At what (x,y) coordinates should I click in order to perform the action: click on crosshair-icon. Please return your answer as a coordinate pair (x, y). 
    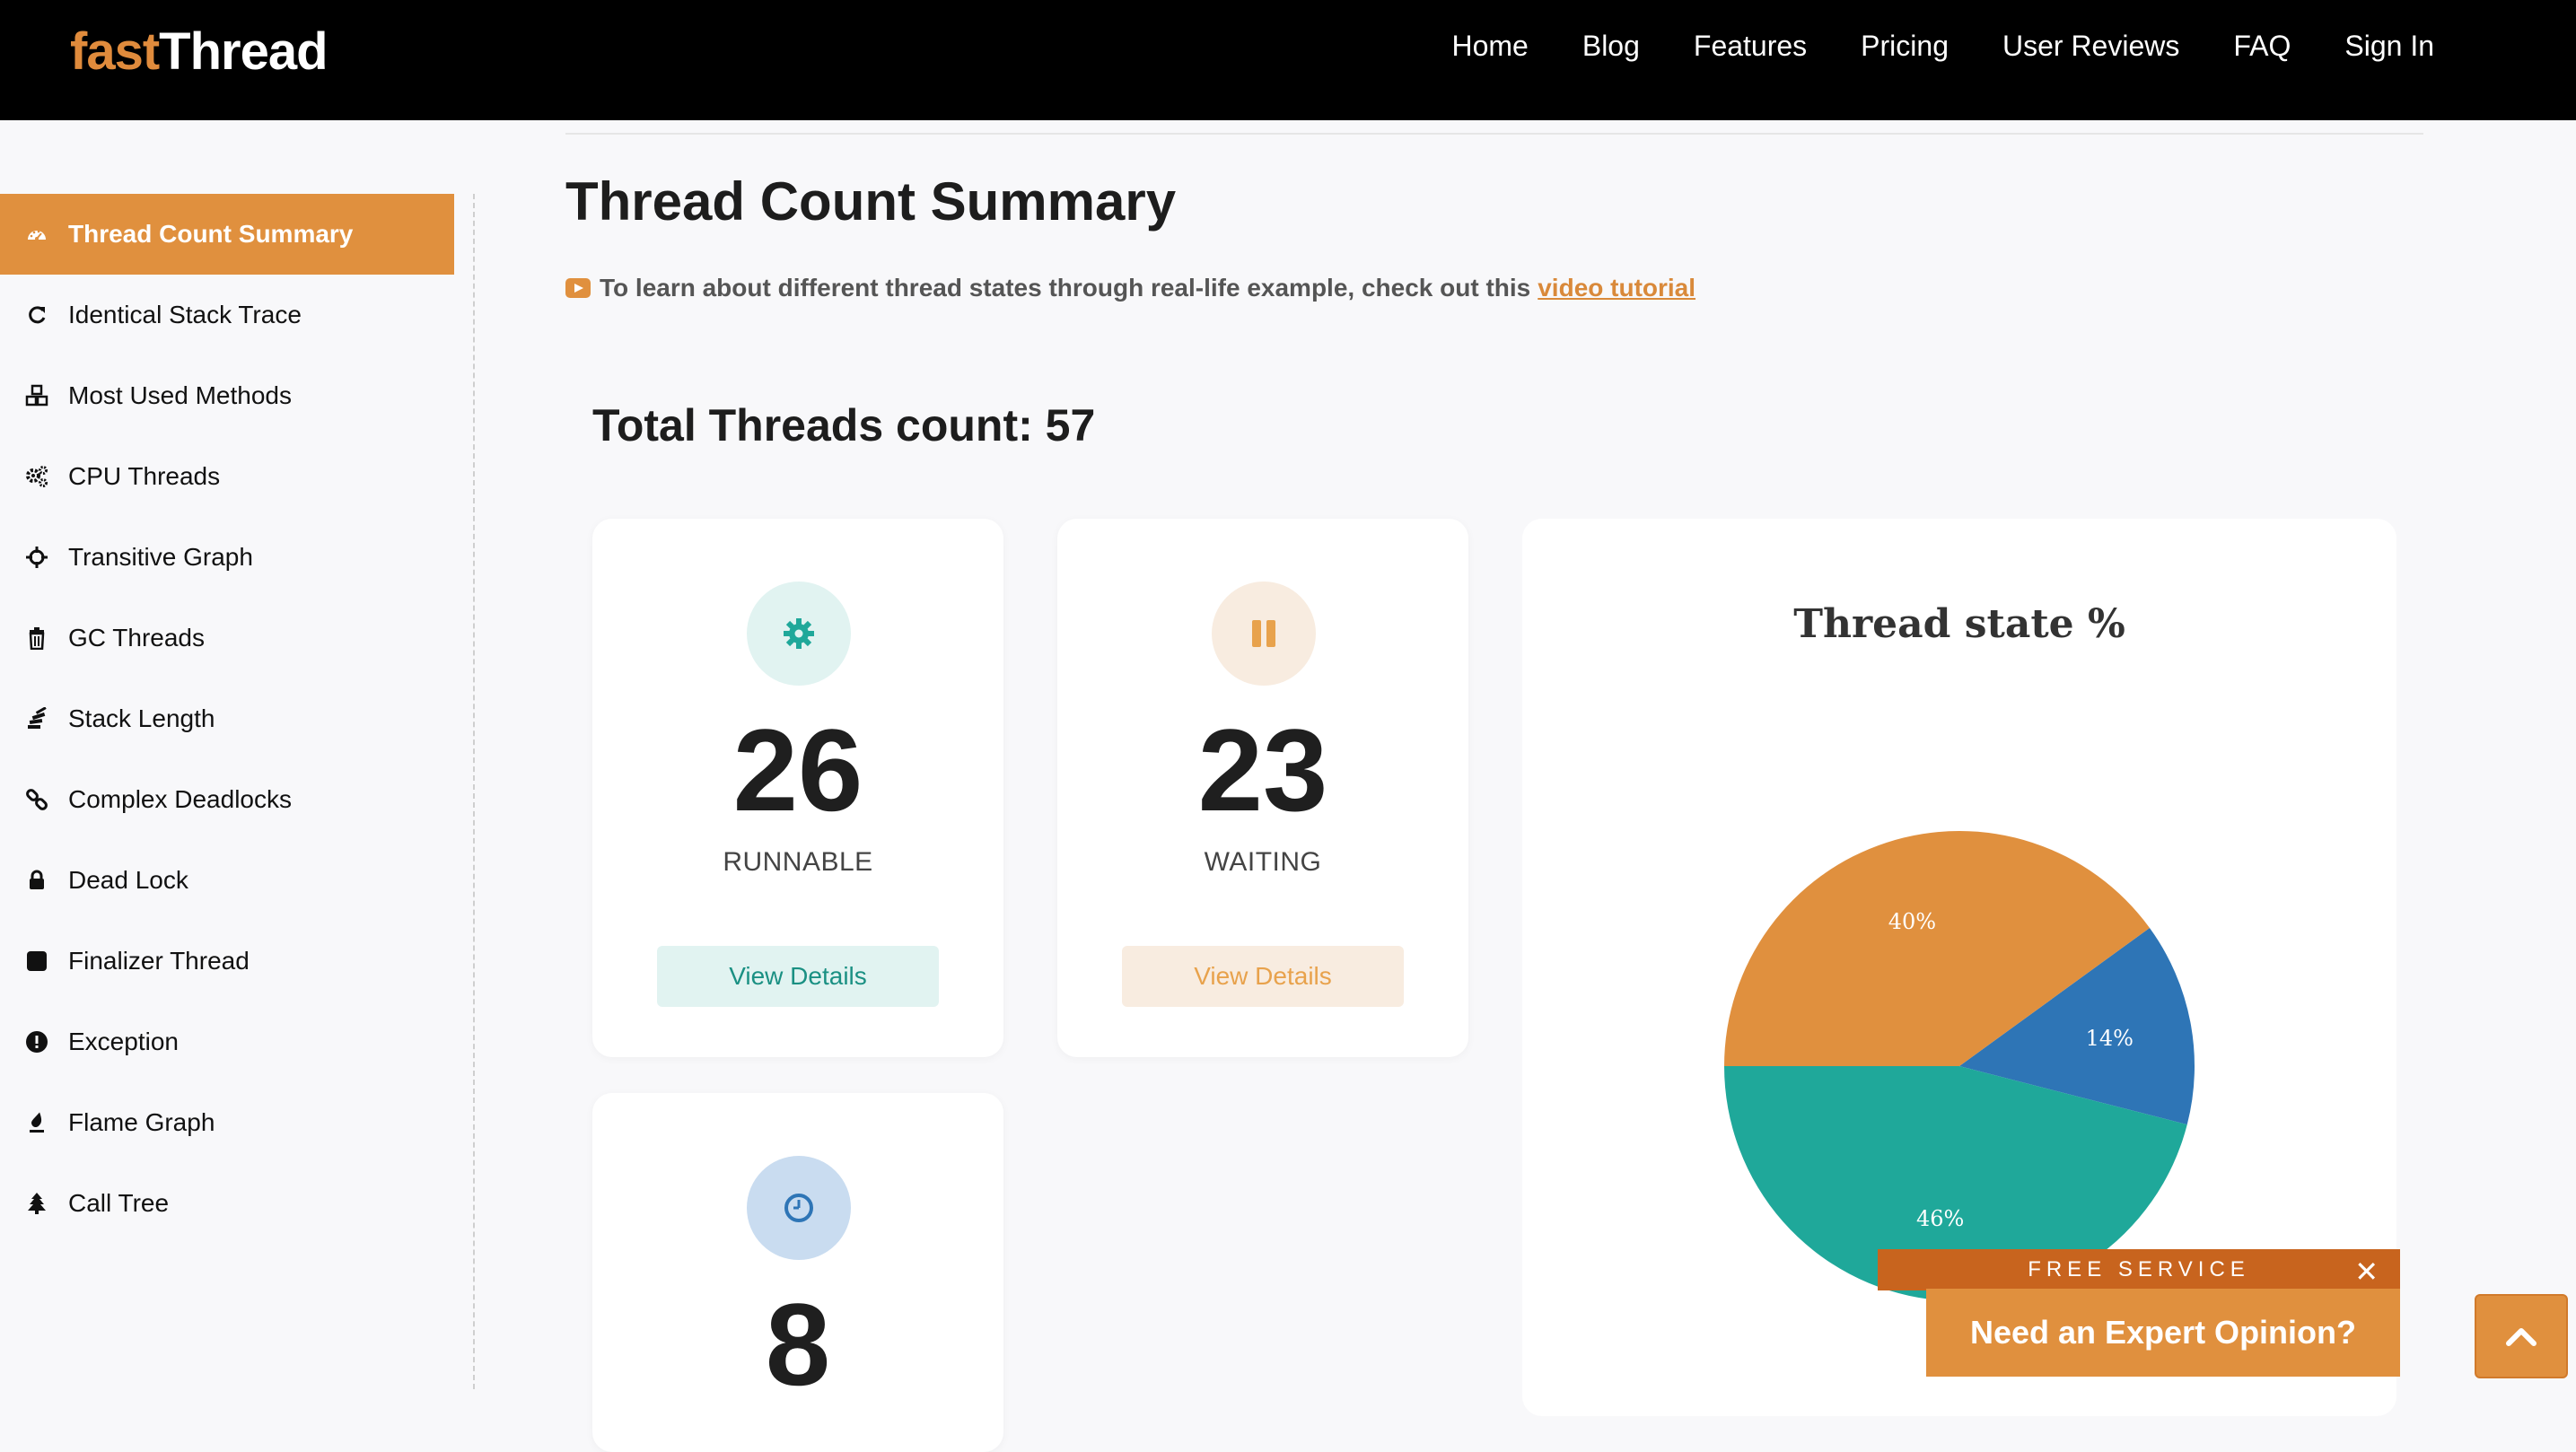
    Looking at the image, I should click on (36, 557).